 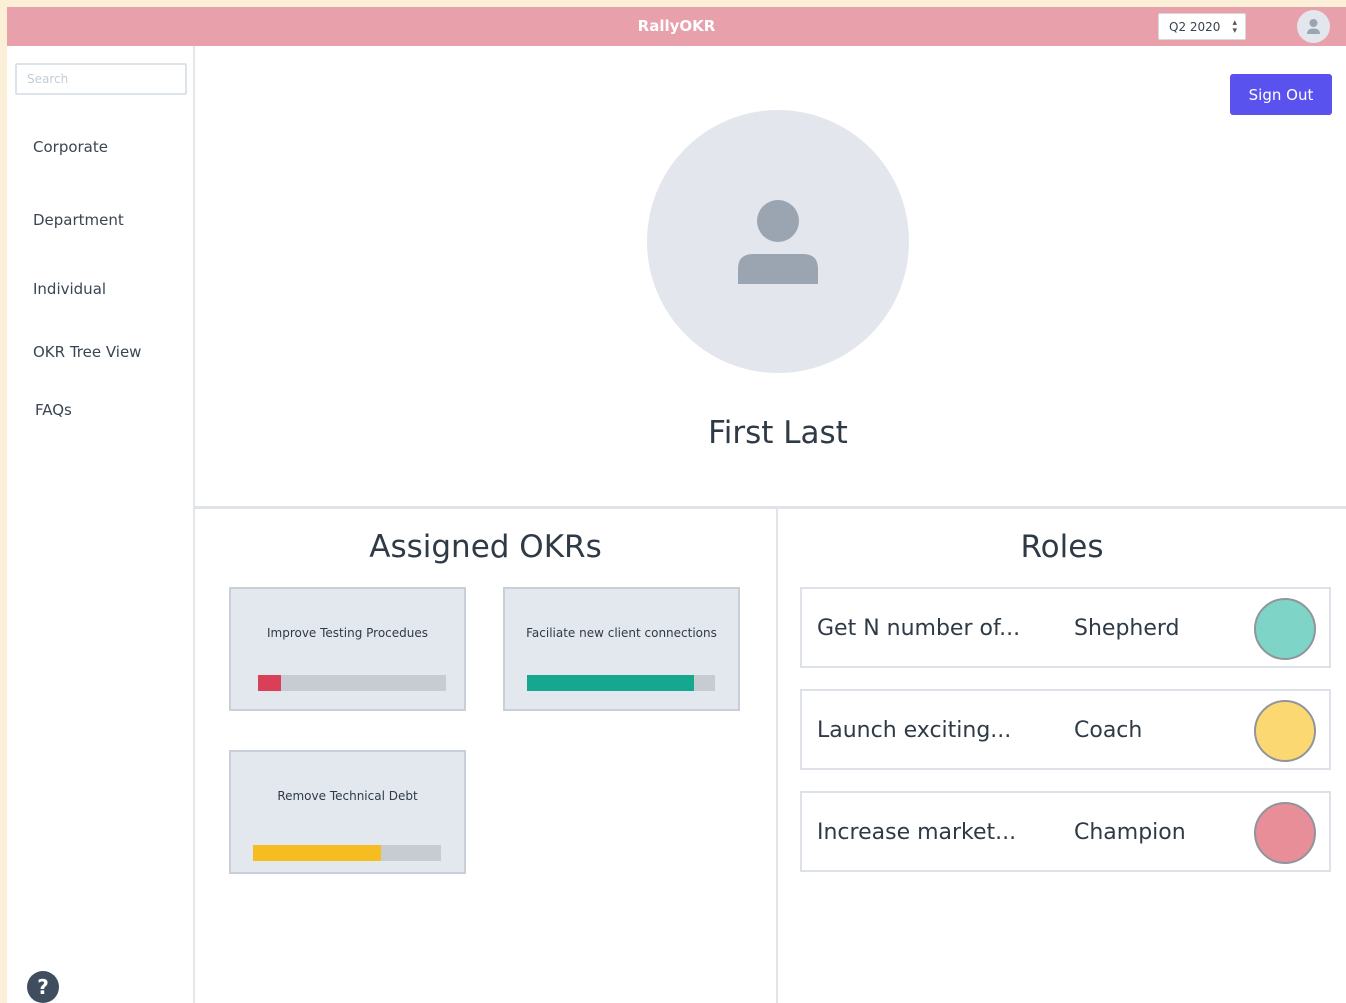 I want to click on help-button: ?, so click(x=43, y=987).